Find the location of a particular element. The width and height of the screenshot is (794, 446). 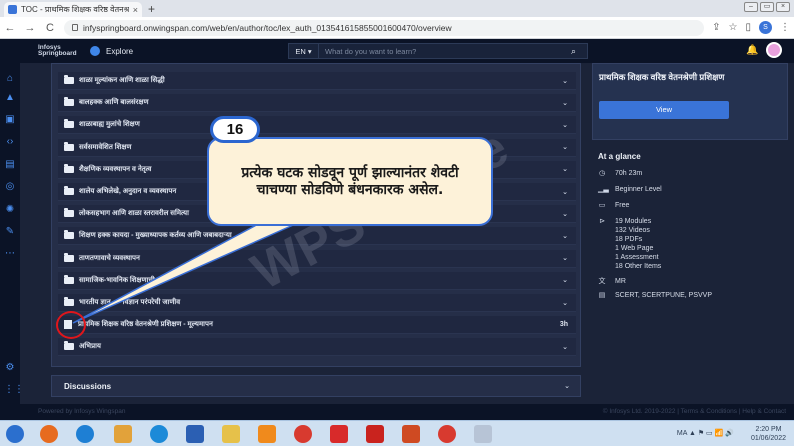

start-button-icon is located at coordinates (15, 434).